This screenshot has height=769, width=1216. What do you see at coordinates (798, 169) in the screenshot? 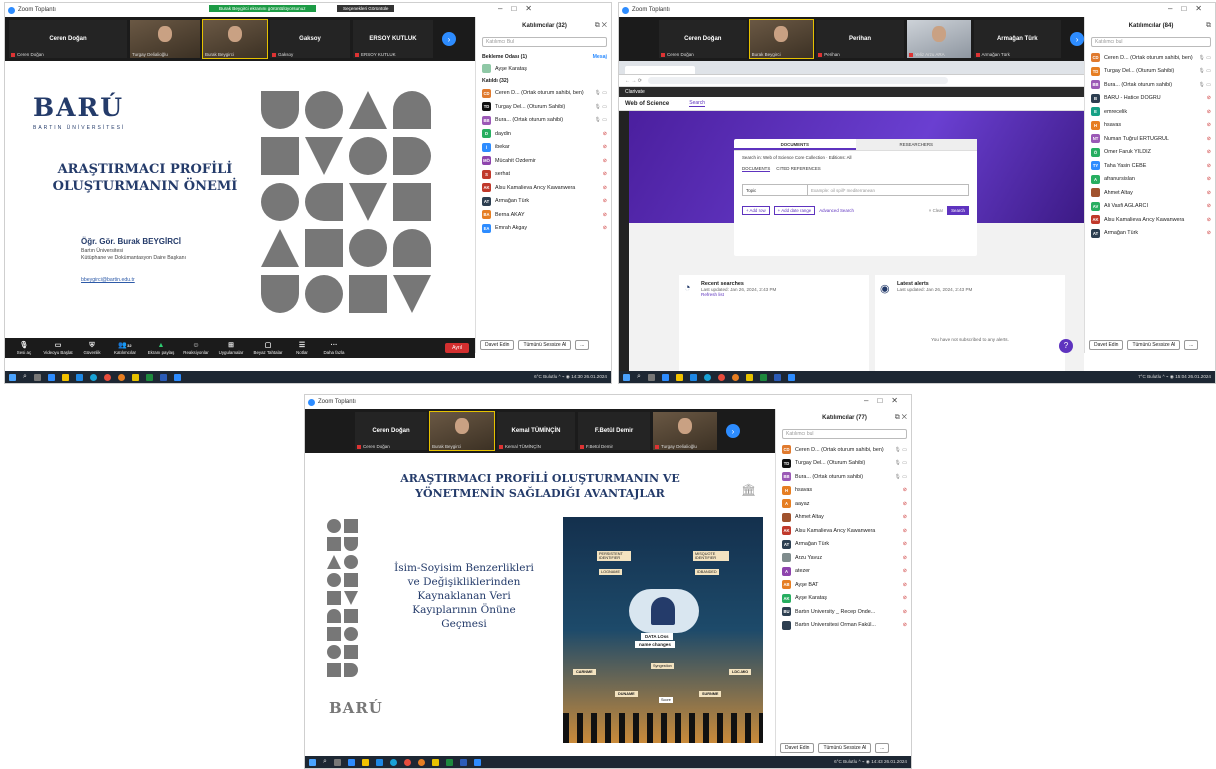
I see `subtab-cited: CITED REFERENCES` at bounding box center [798, 169].